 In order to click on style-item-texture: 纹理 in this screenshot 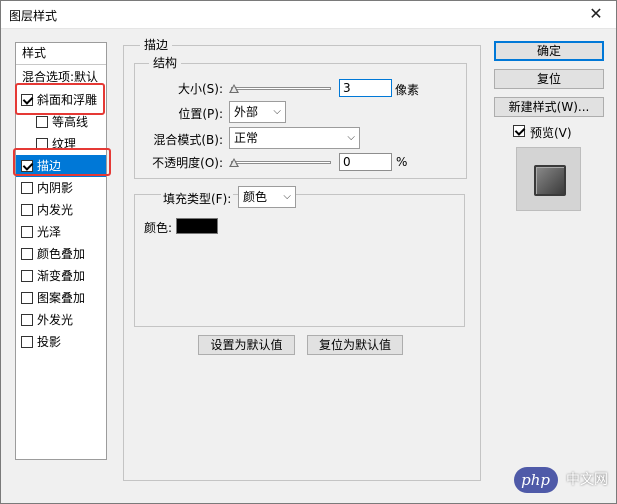, I will do `click(61, 144)`.